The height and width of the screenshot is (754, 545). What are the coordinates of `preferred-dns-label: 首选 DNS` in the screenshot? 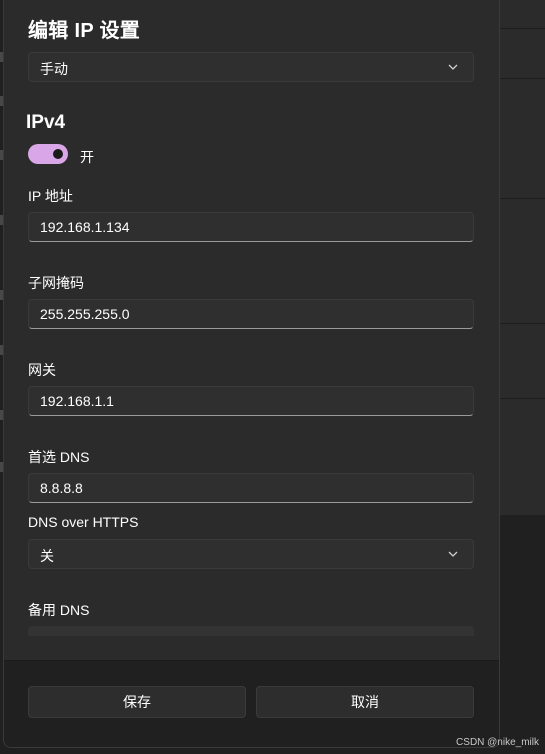 It's located at (59, 457).